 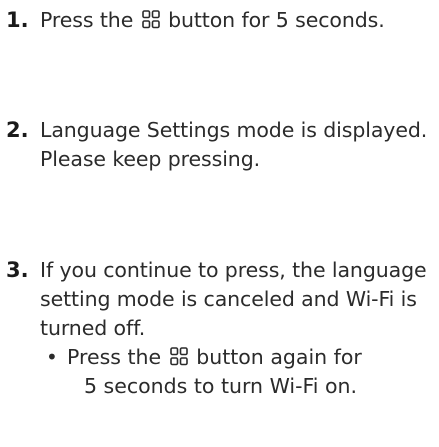 What do you see at coordinates (228, 299) in the screenshot?
I see `step-line: setting mode is canceled and Wi-Fi is` at bounding box center [228, 299].